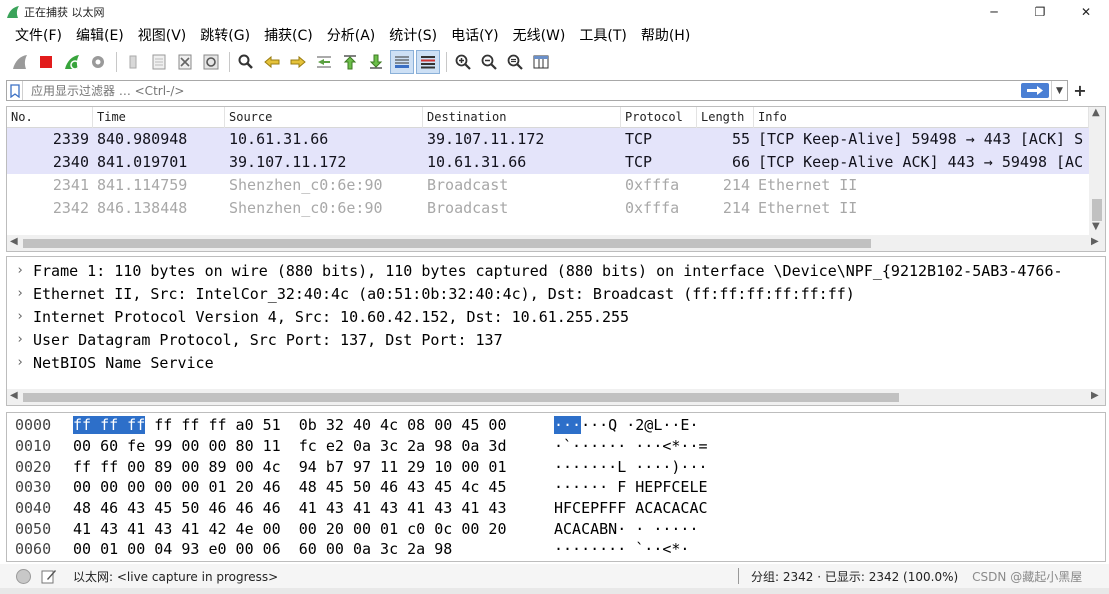 The width and height of the screenshot is (1109, 594). What do you see at coordinates (921, 117) in the screenshot?
I see `column-header-info: Info` at bounding box center [921, 117].